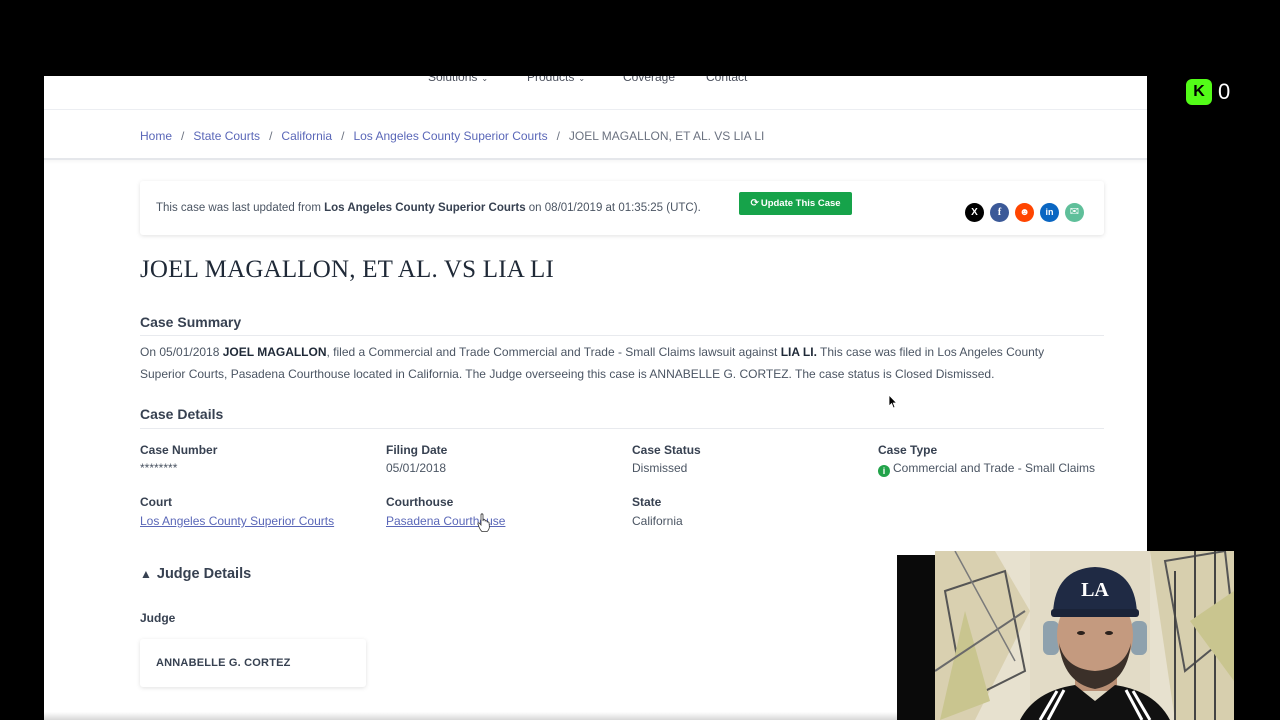  I want to click on update-datetime: 08/01/2019 at 01:35:25 (UTC)., so click(622, 208).